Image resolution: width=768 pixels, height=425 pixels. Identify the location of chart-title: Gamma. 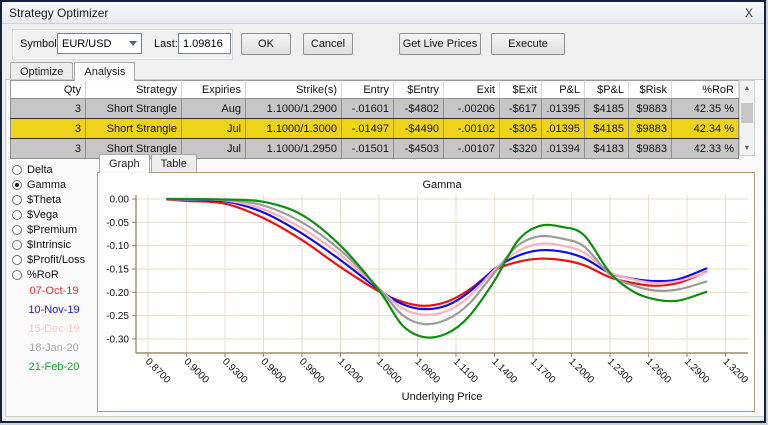
(442, 185).